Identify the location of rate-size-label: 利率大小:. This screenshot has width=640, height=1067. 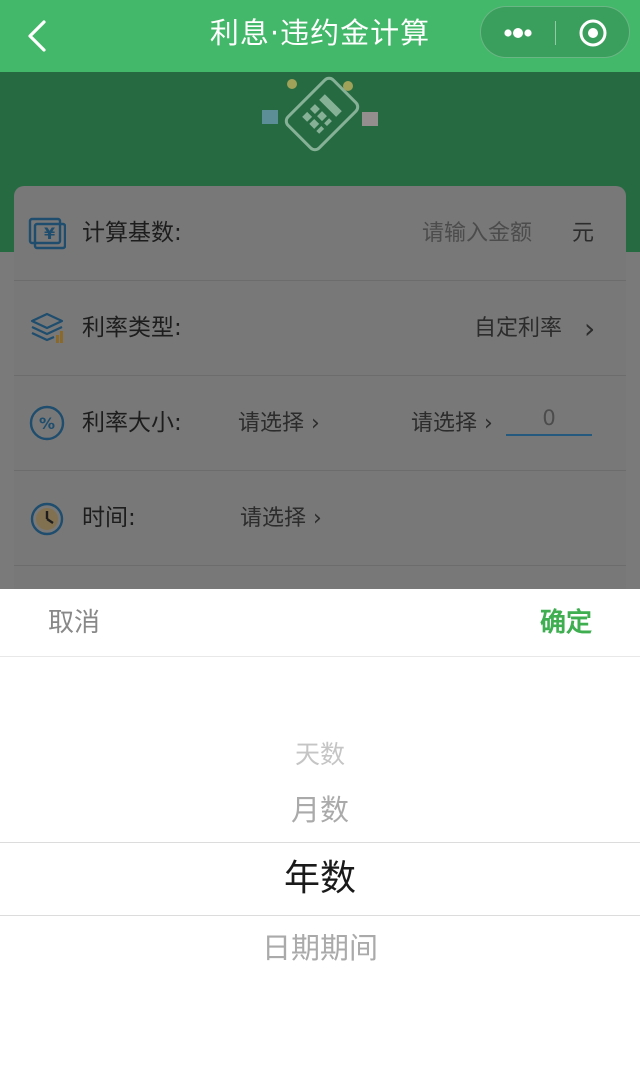
(132, 423).